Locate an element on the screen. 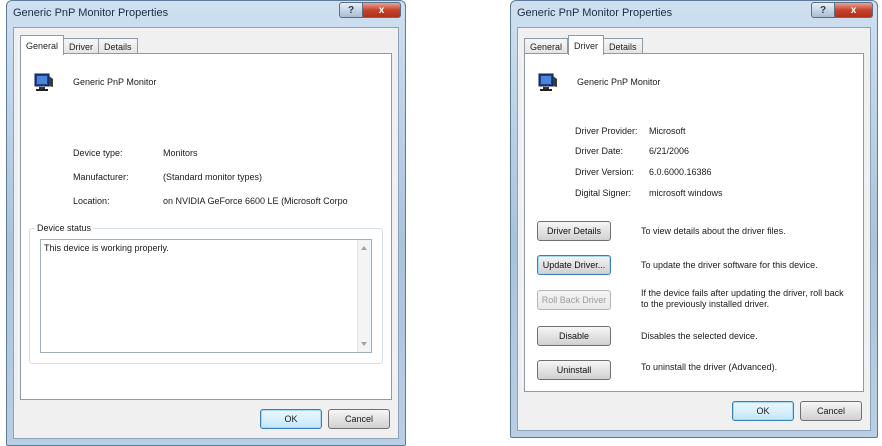 This screenshot has width=882, height=446. status-text: This device is working properly. is located at coordinates (106, 248).